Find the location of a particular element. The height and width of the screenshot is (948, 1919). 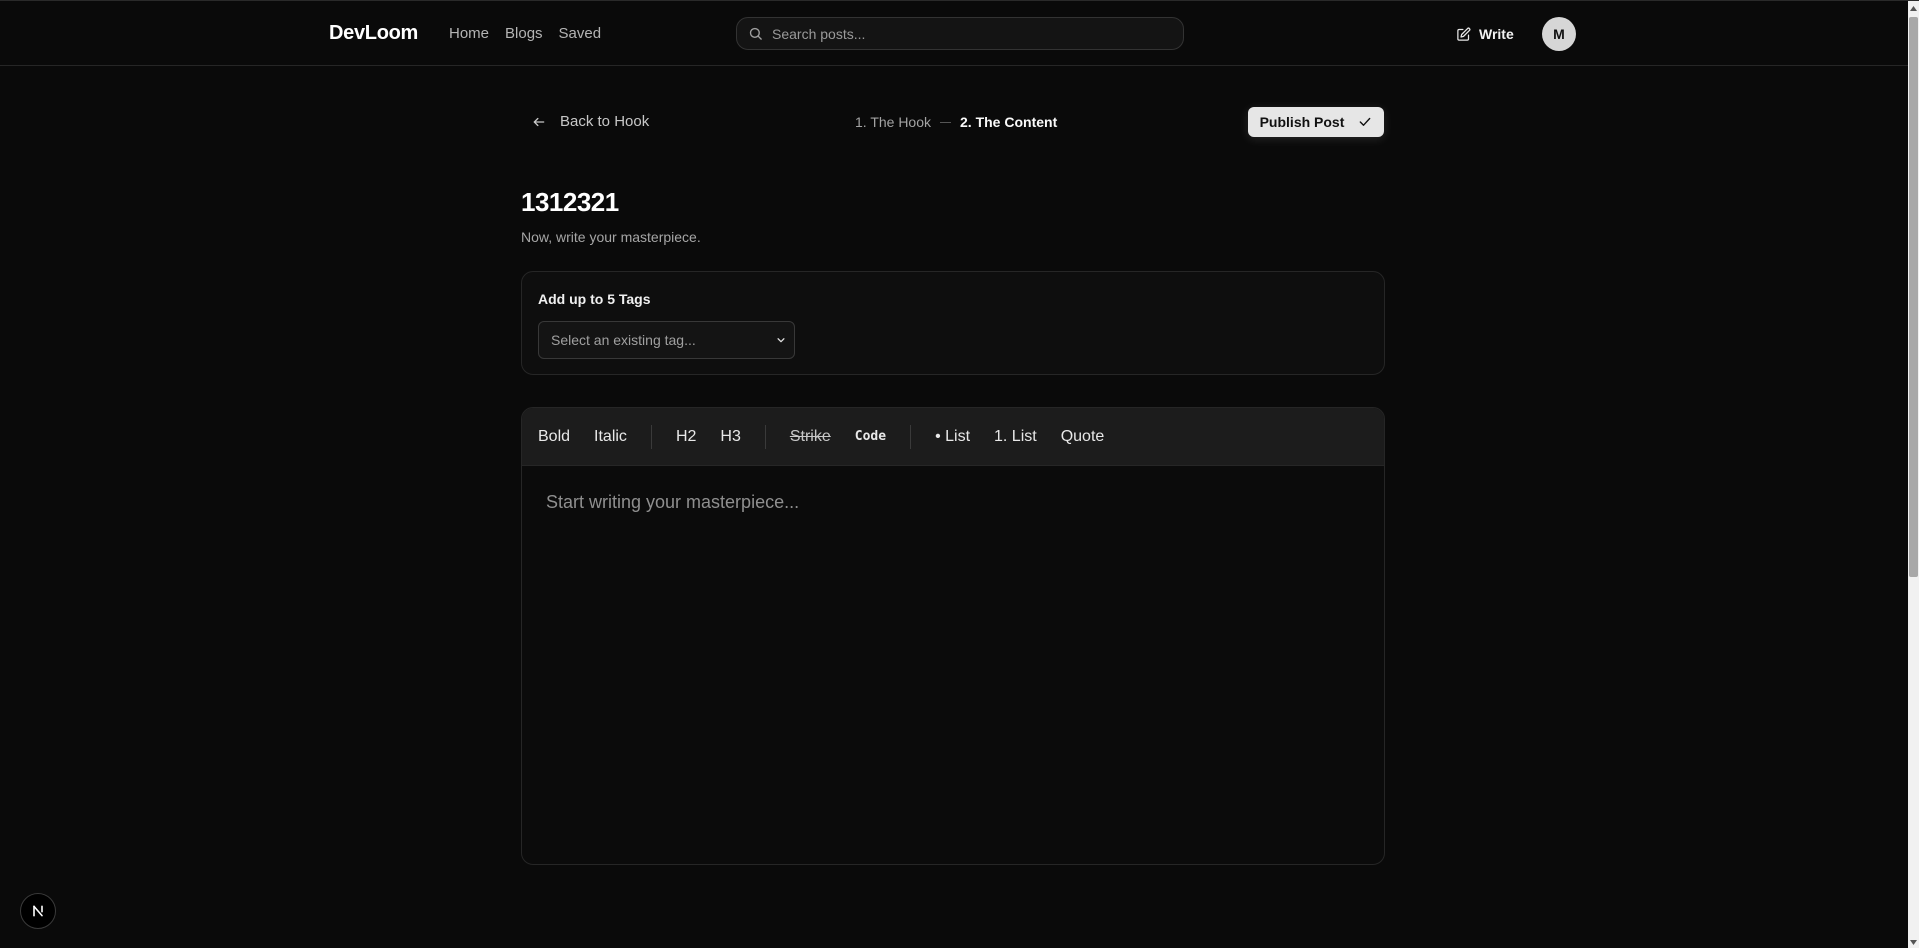

quote-button: Quote is located at coordinates (1083, 437).